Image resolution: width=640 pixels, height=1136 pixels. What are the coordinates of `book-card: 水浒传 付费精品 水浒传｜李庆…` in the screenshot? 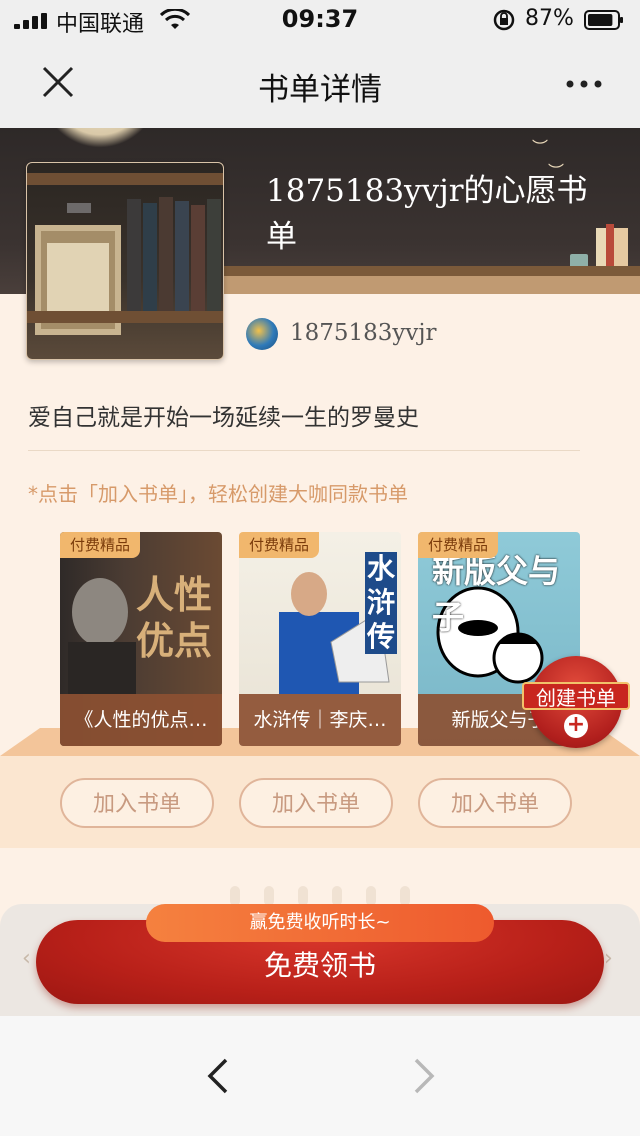 It's located at (320, 639).